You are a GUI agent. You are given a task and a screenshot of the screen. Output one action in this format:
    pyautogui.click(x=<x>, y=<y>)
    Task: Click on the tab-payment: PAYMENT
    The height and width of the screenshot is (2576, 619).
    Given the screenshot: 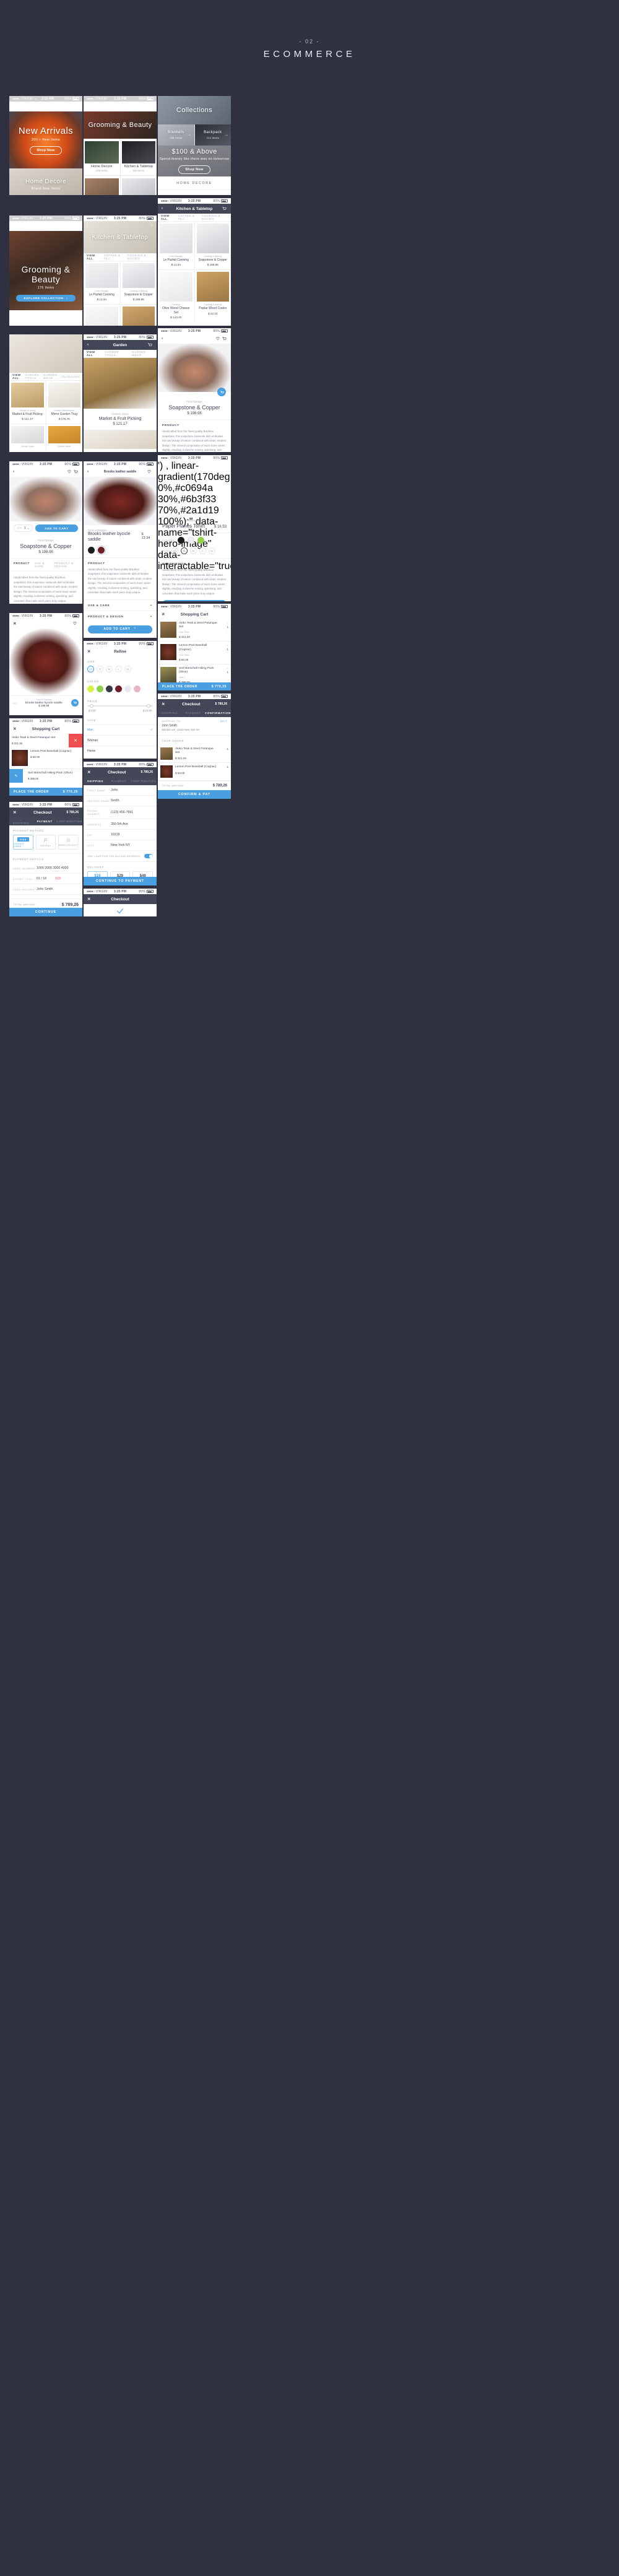 What is the action you would take?
    pyautogui.click(x=193, y=713)
    